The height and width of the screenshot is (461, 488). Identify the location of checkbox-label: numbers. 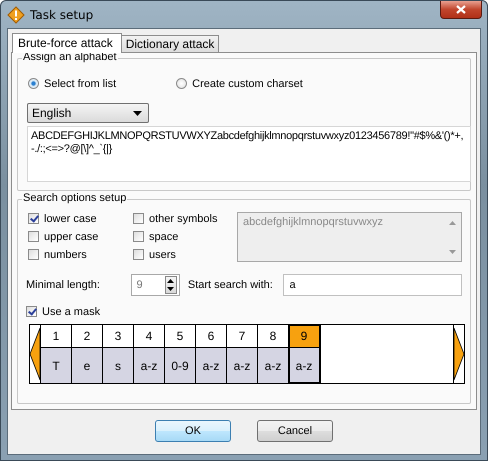
(65, 254).